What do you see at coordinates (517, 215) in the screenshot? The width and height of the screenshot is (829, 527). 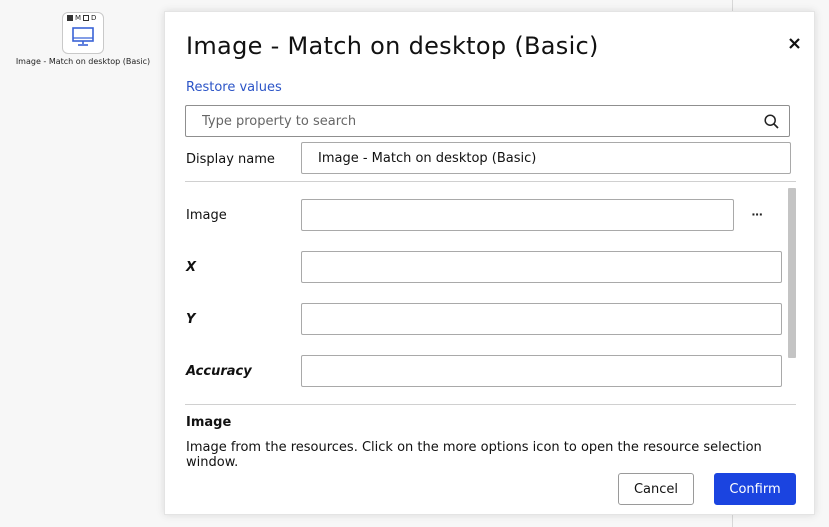 I see `image-input` at bounding box center [517, 215].